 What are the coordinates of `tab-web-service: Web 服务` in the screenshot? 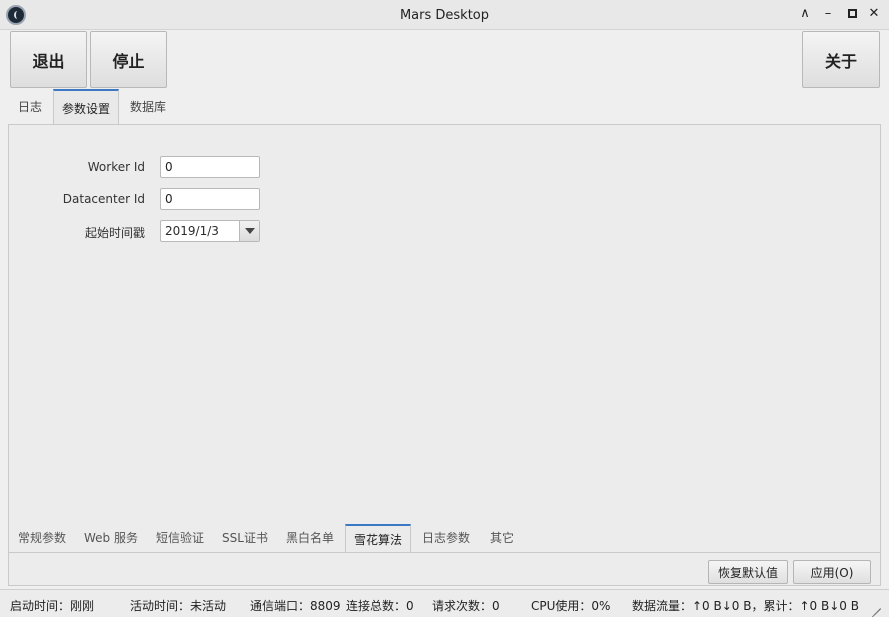 It's located at (111, 538).